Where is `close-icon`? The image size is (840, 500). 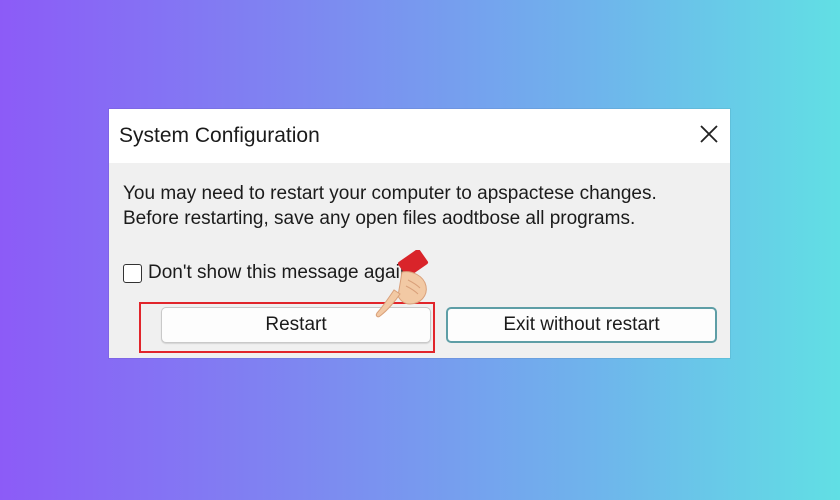
close-icon is located at coordinates (709, 134).